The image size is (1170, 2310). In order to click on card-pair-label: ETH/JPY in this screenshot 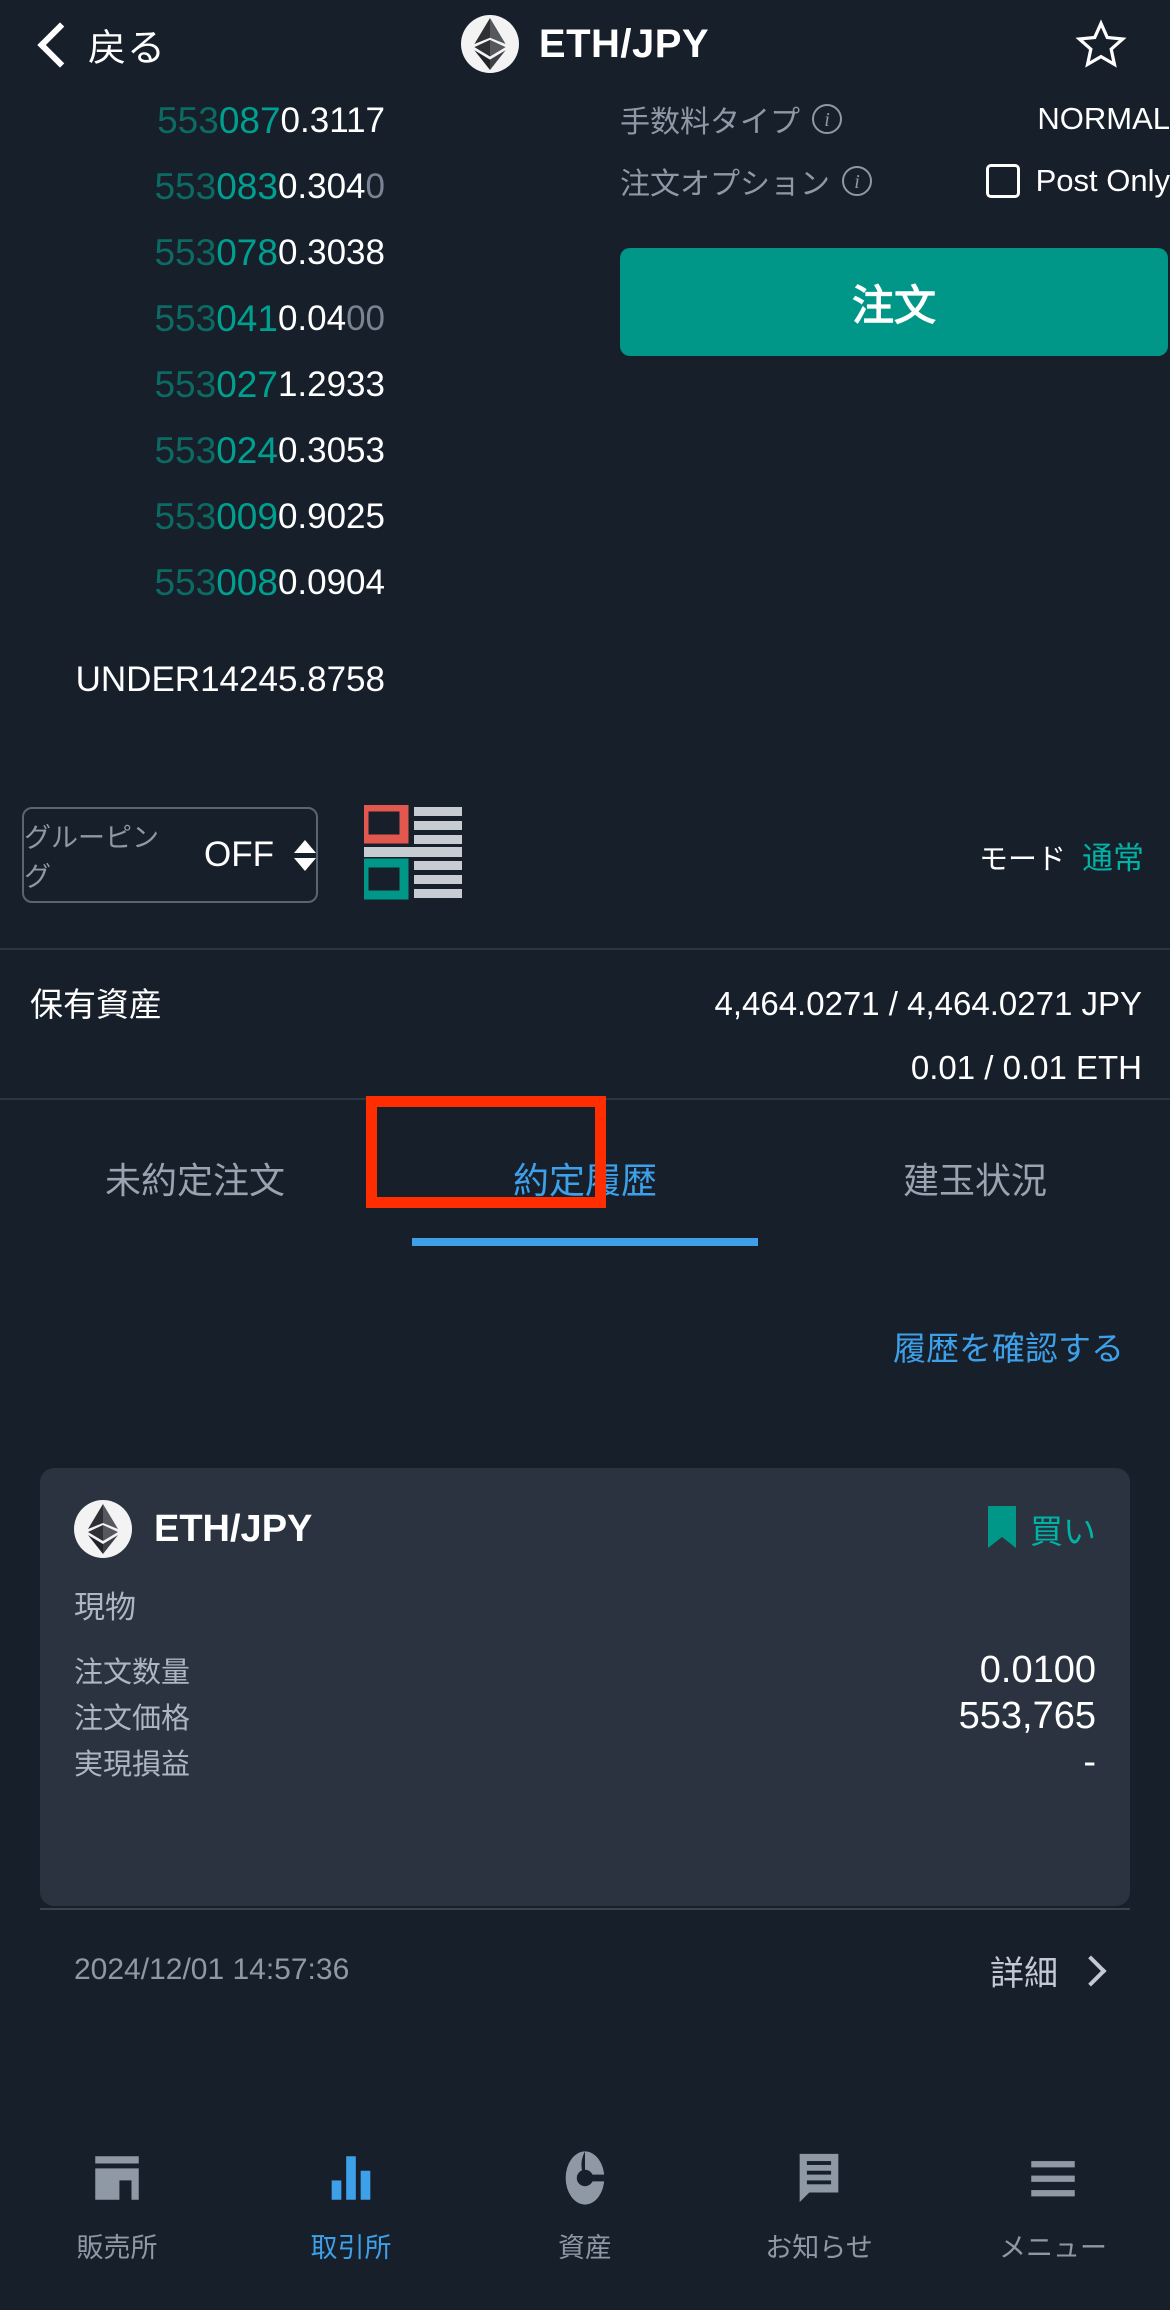, I will do `click(233, 1528)`.